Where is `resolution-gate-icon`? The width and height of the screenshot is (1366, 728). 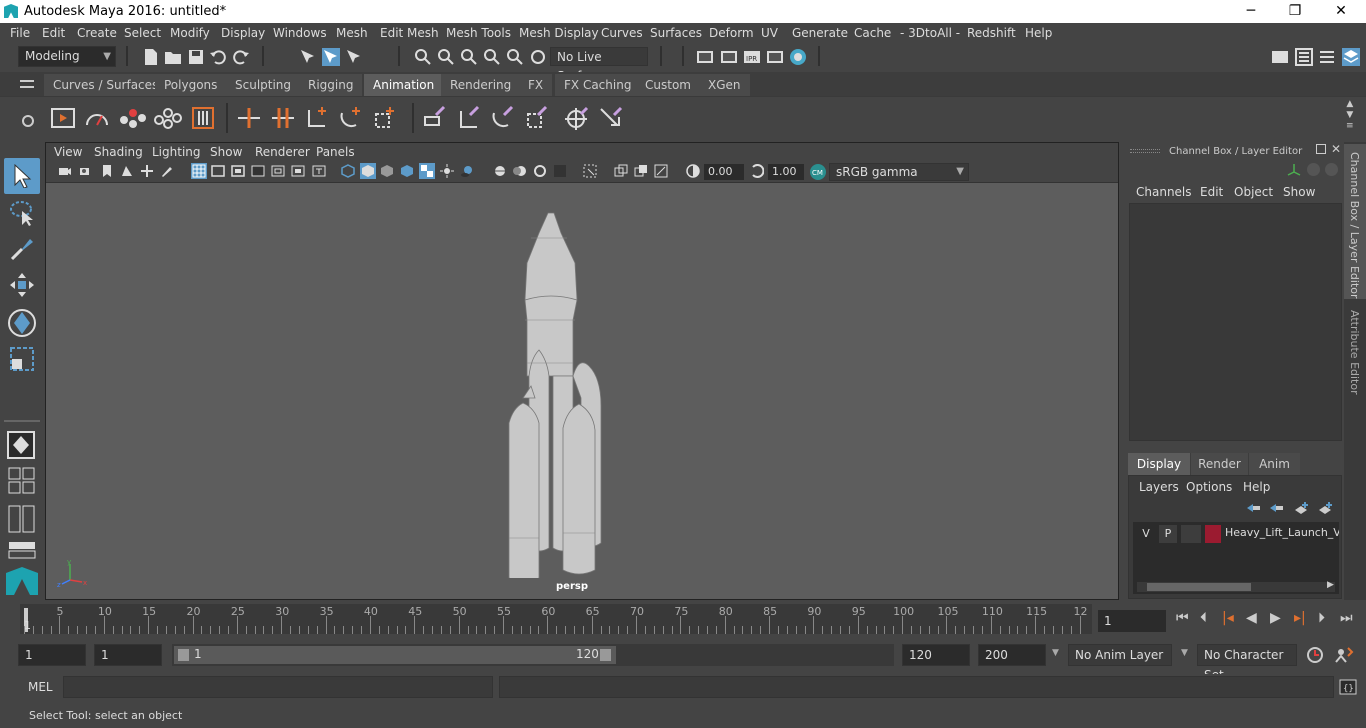 resolution-gate-icon is located at coordinates (238, 171).